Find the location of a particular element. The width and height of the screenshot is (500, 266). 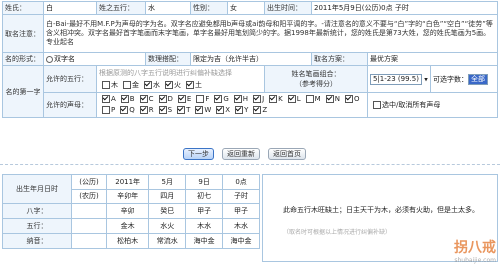

initial-l-checkbox: L is located at coordinates (293, 99).